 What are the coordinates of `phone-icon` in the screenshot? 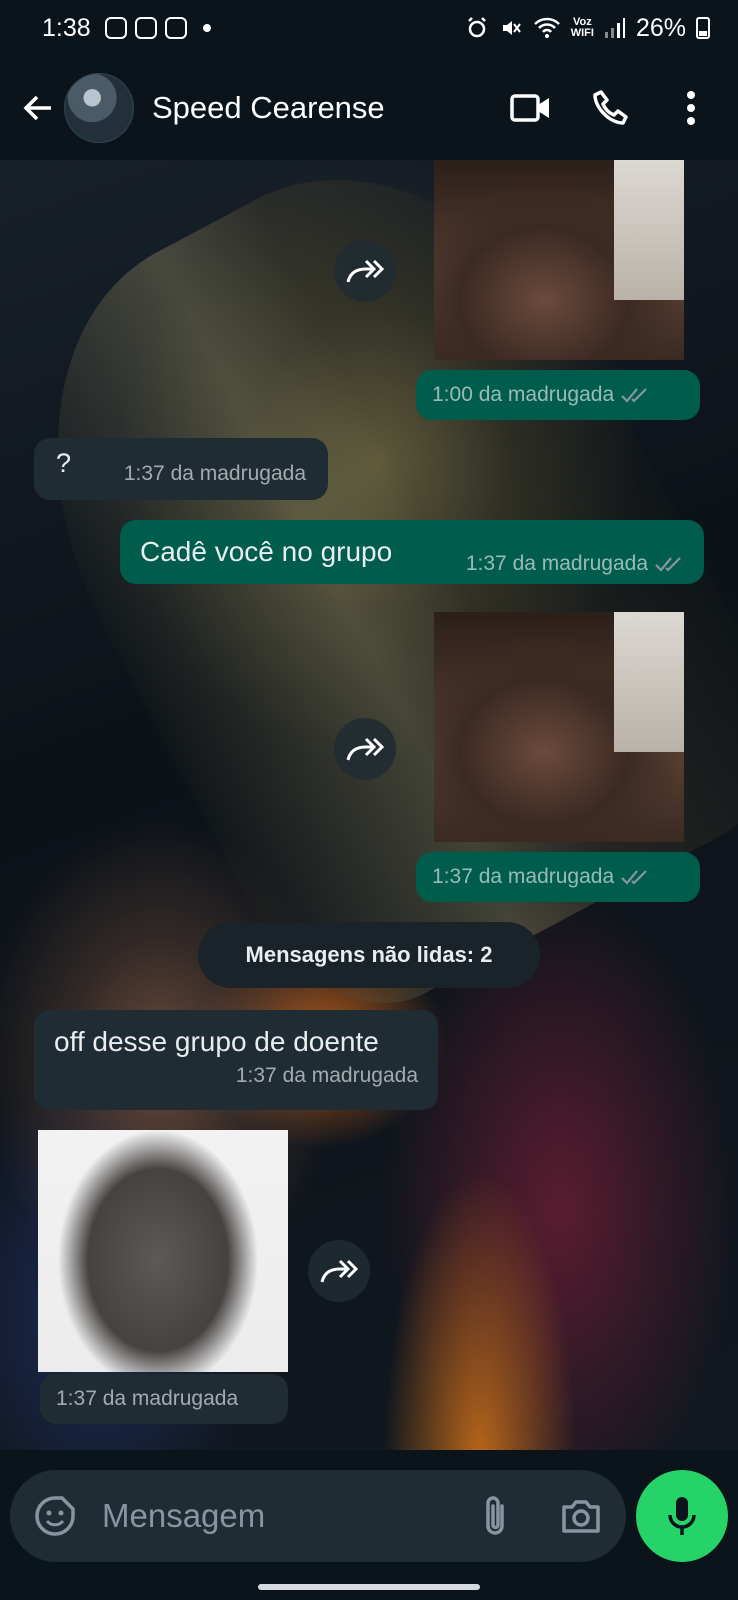 It's located at (610, 107).